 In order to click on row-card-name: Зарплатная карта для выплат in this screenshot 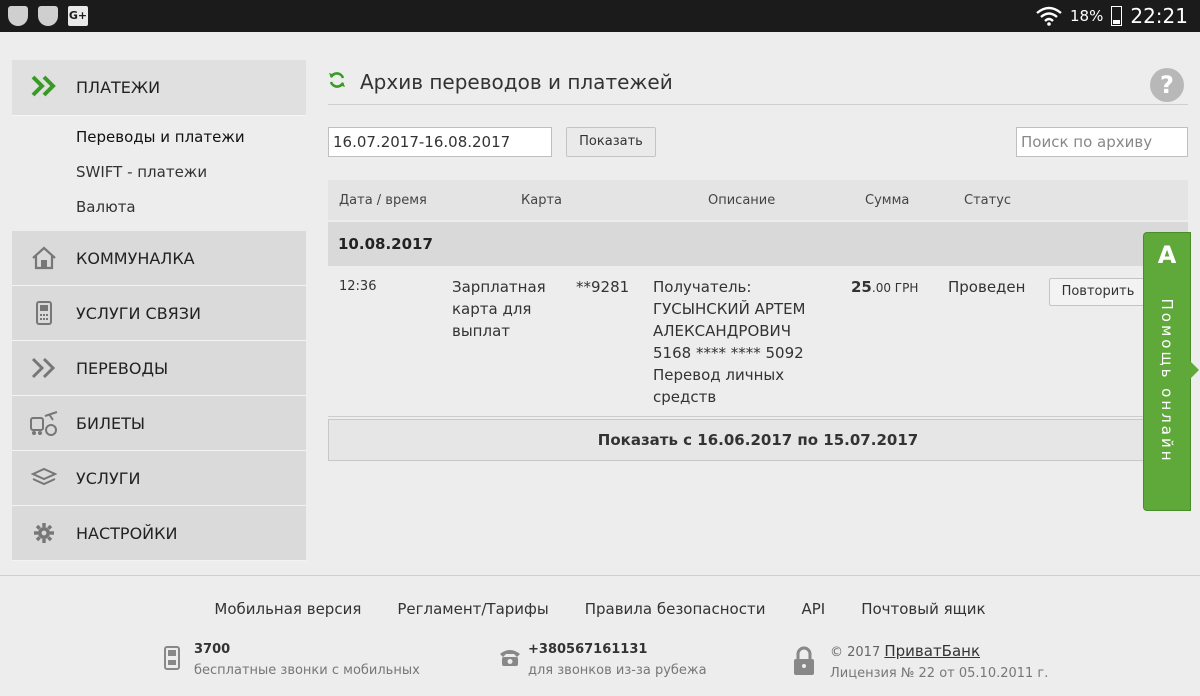, I will do `click(499, 309)`.